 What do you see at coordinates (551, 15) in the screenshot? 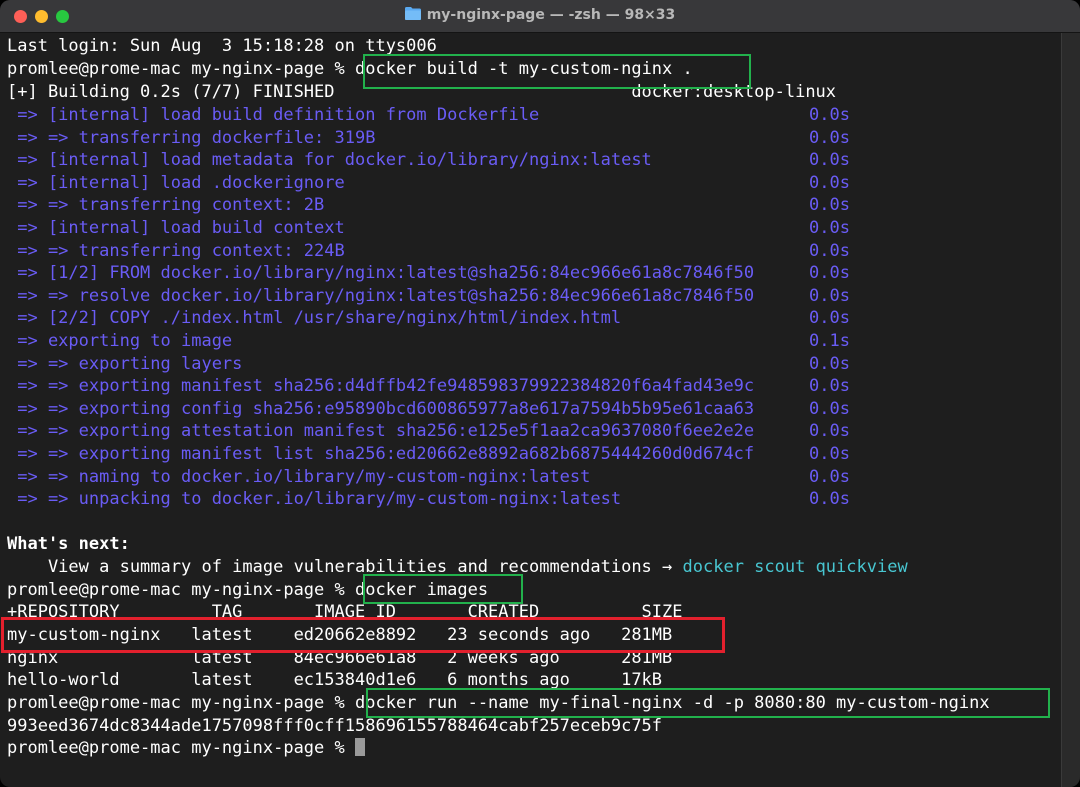
I see `window-title-text: my-nginx-page — -zsh — 98×33` at bounding box center [551, 15].